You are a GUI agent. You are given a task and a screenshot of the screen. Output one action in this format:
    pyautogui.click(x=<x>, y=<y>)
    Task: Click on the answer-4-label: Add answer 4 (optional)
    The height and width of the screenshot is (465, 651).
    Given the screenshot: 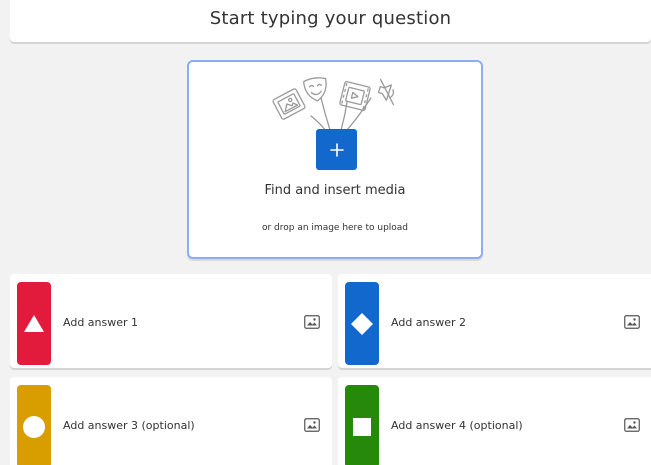 What is the action you would take?
    pyautogui.click(x=457, y=425)
    